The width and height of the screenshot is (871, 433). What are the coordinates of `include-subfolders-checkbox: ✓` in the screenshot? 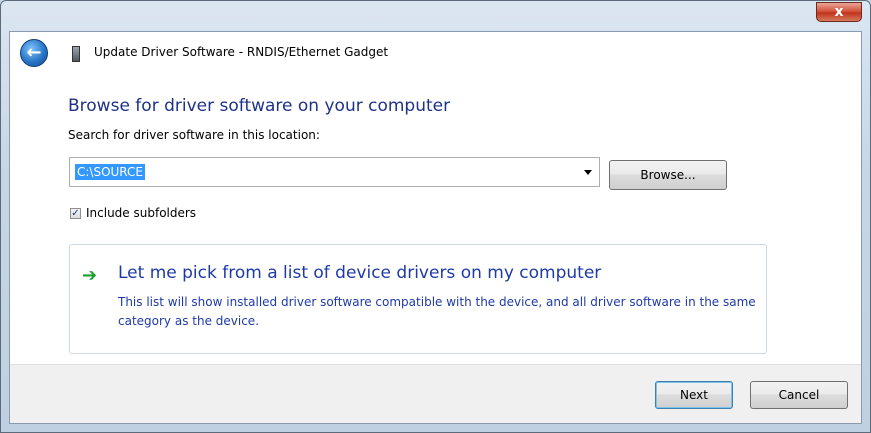 It's located at (75, 213).